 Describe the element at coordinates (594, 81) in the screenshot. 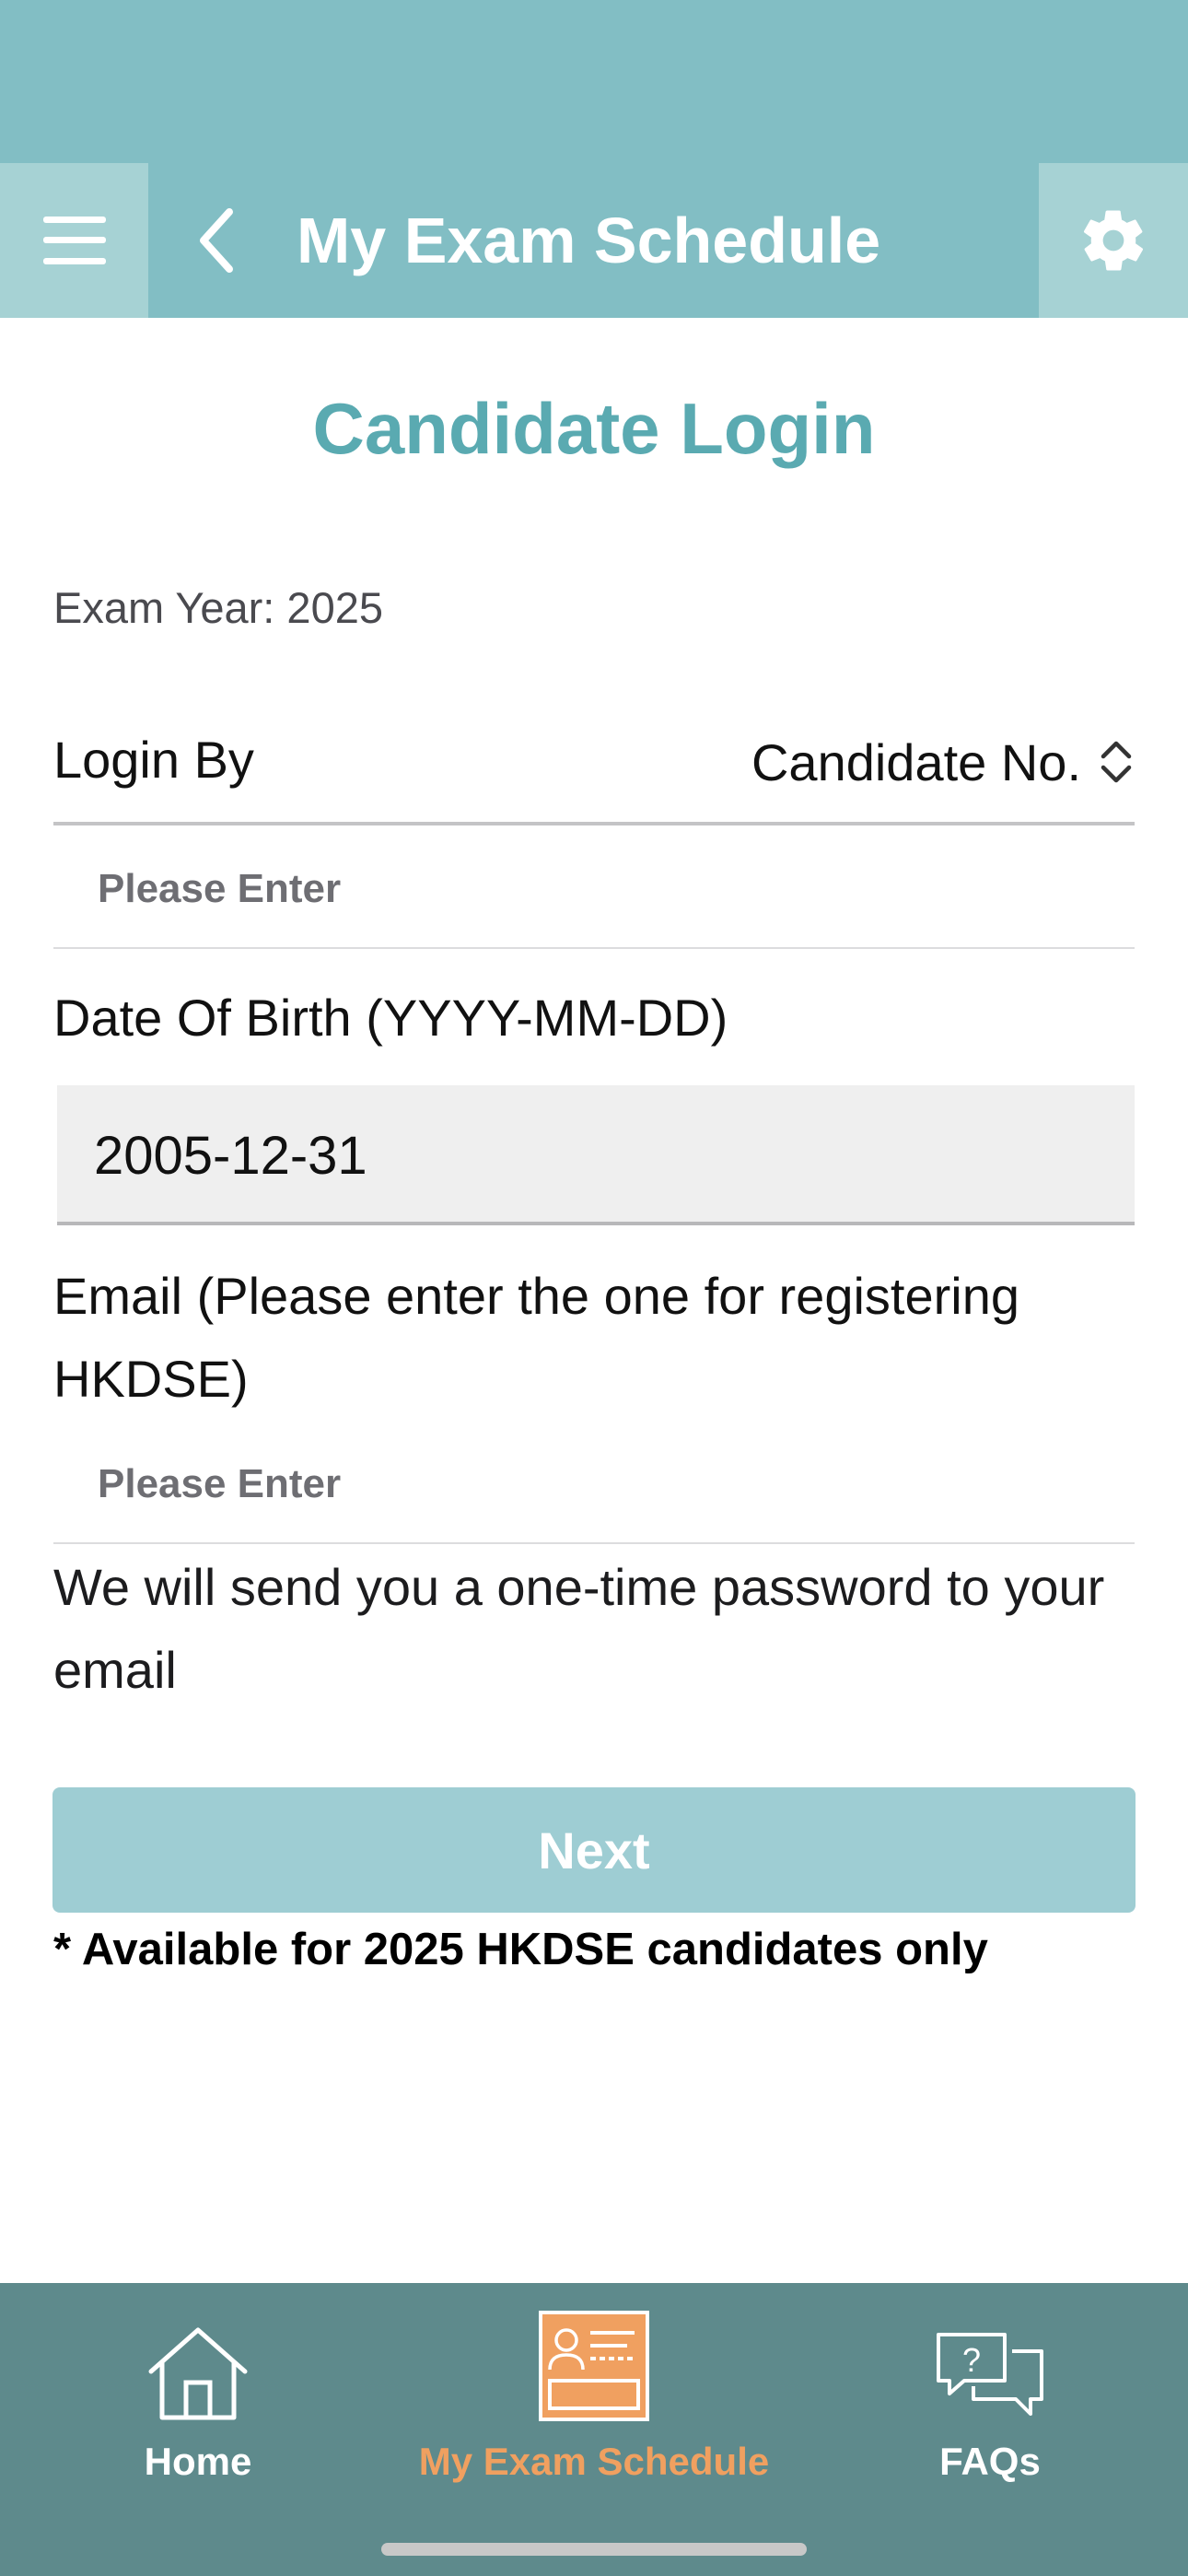

I see `status-bar-area` at that location.